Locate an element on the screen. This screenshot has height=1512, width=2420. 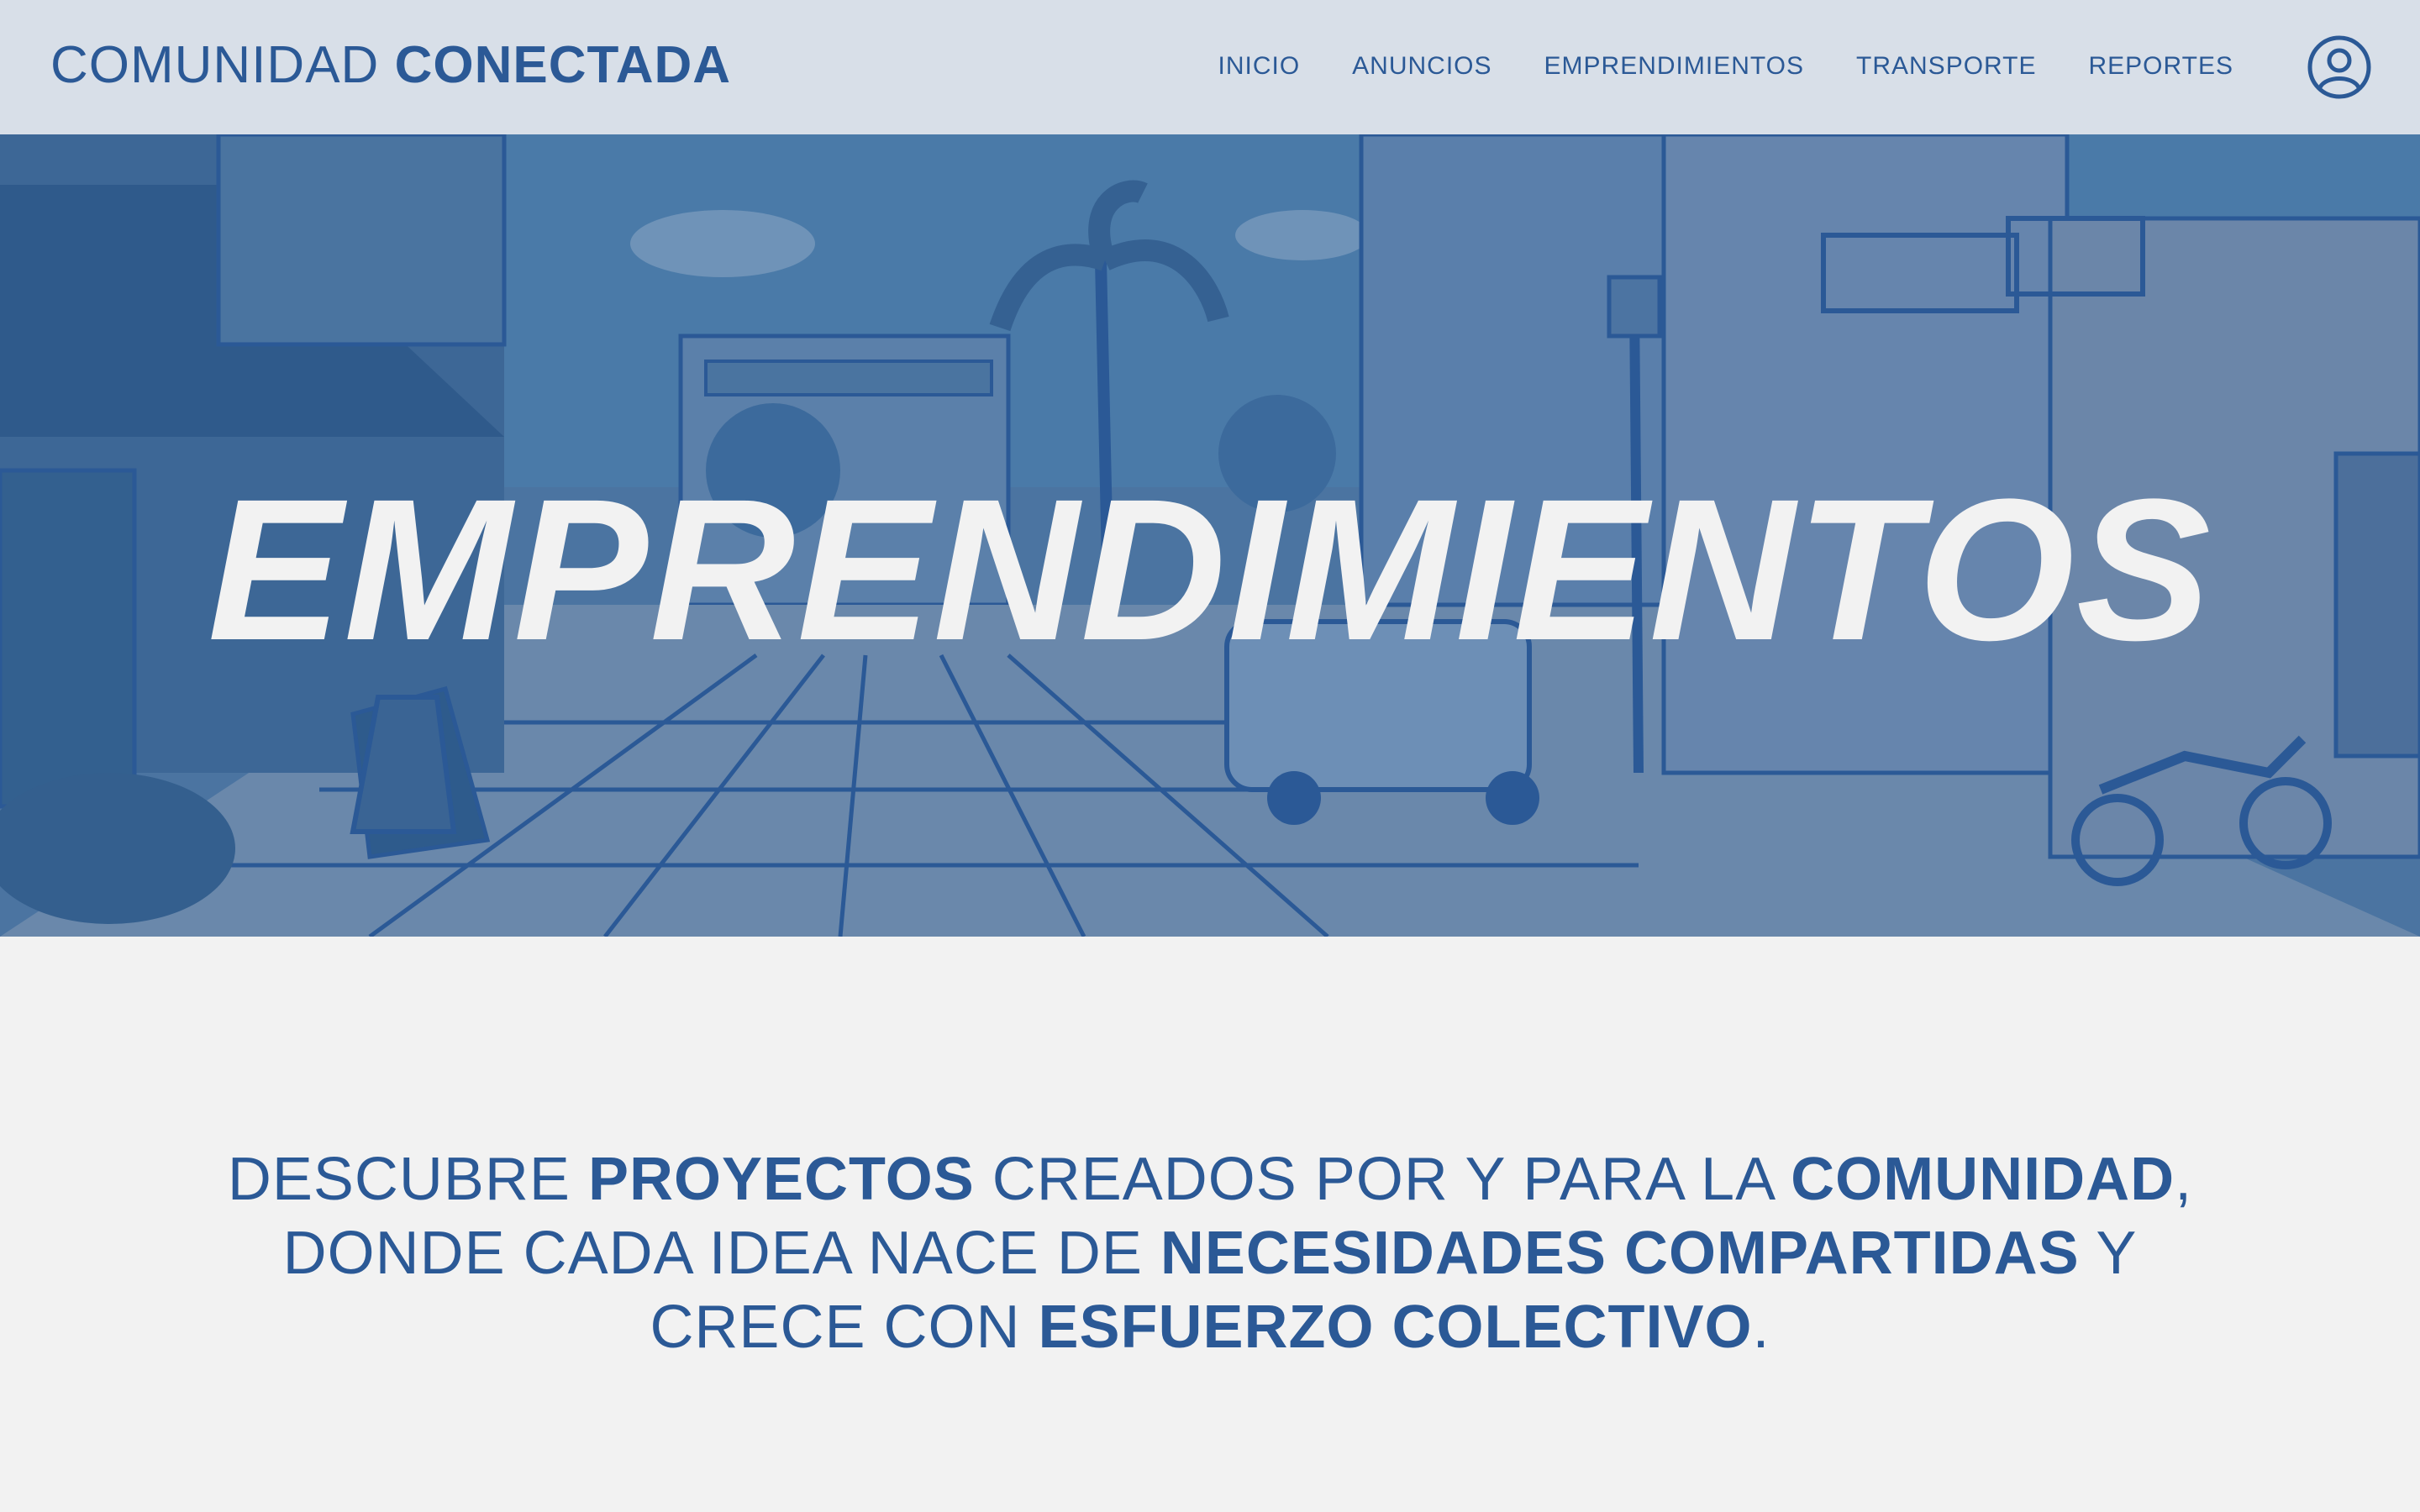
user-circle-icon is located at coordinates (2339, 67).